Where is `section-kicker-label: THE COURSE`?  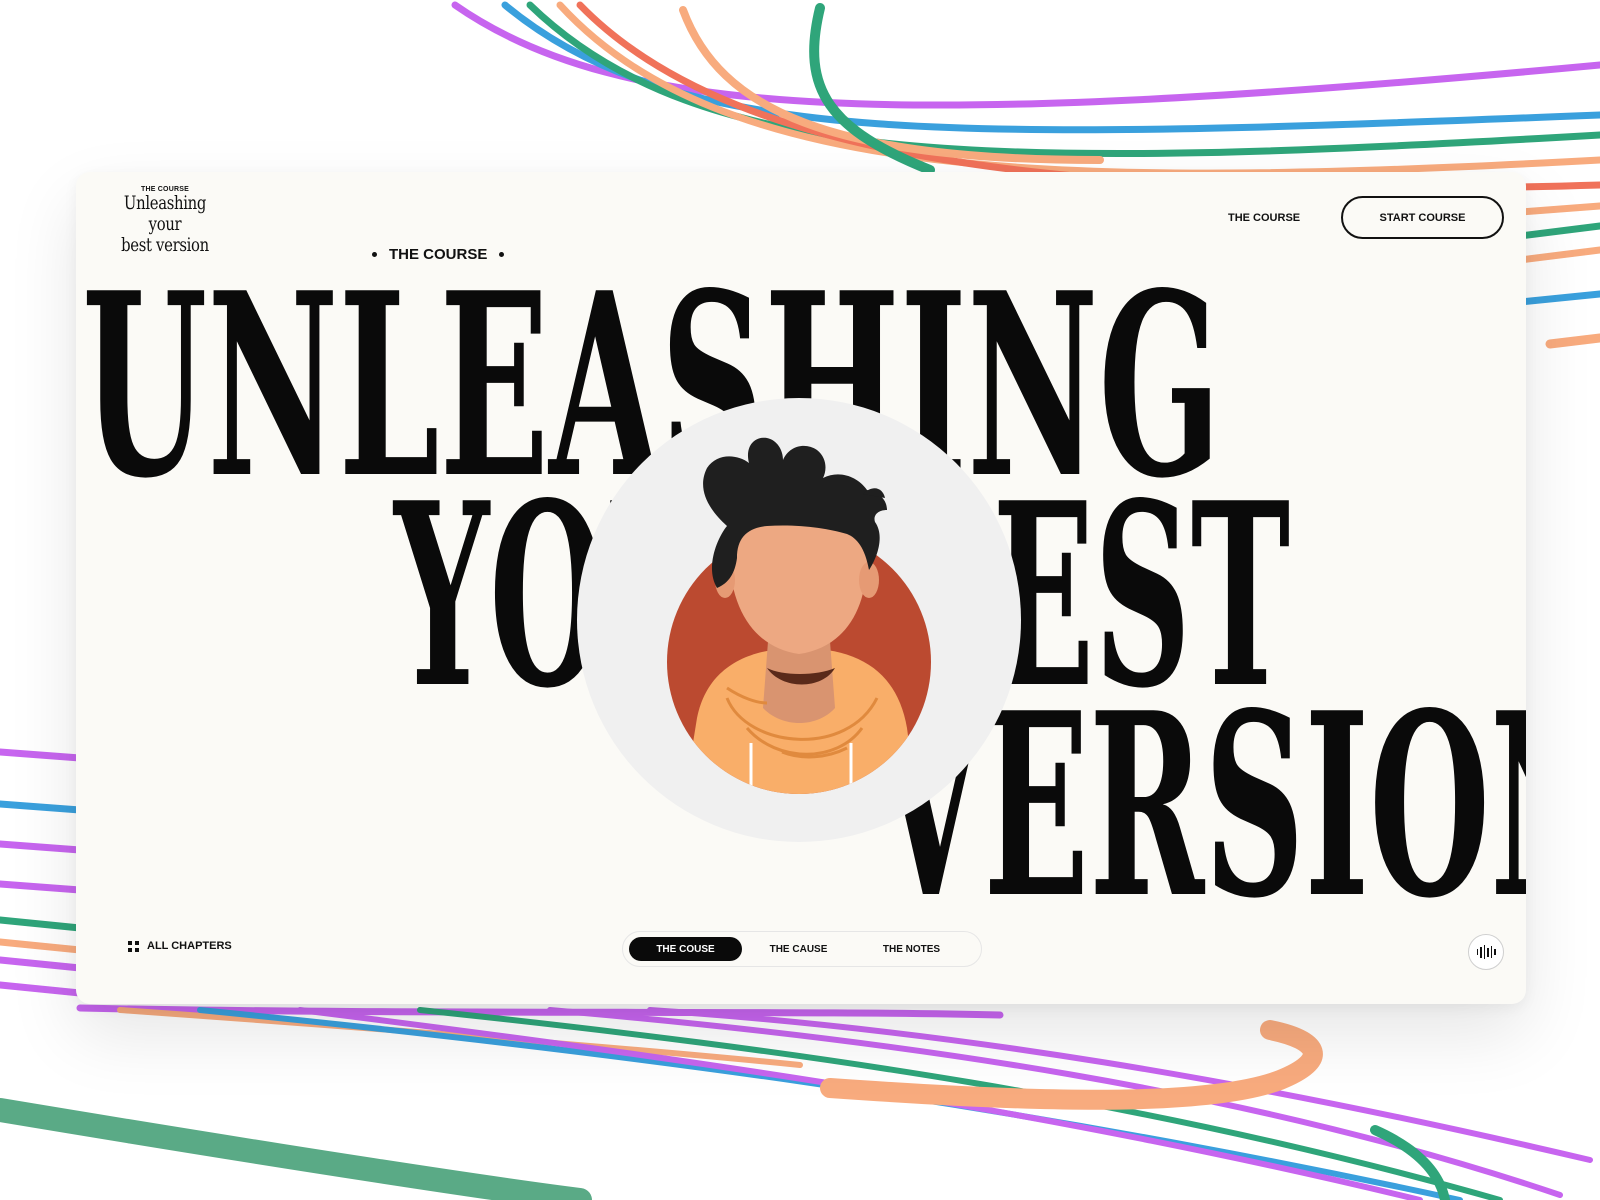
section-kicker-label: THE COURSE is located at coordinates (438, 254).